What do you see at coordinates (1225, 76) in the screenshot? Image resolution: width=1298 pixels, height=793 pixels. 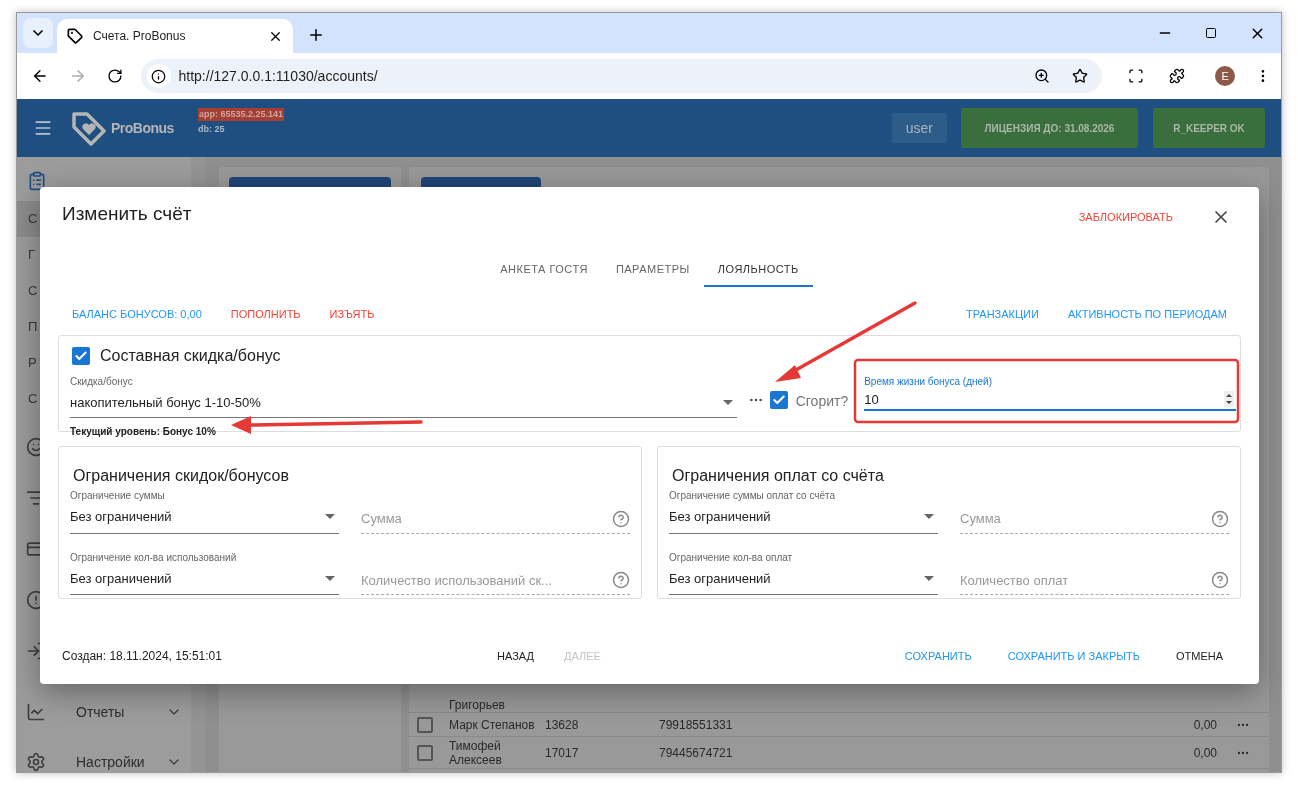 I see `profile-avatar: E` at bounding box center [1225, 76].